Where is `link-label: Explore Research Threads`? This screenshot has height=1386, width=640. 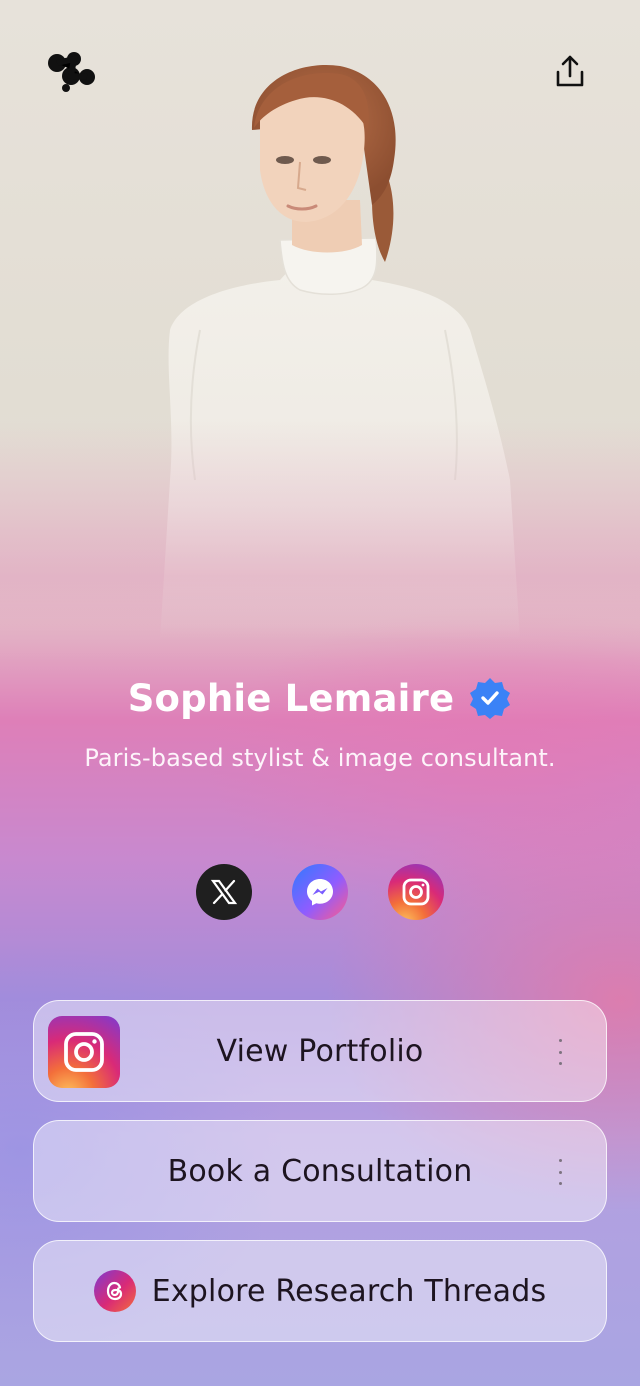 link-label: Explore Research Threads is located at coordinates (349, 1291).